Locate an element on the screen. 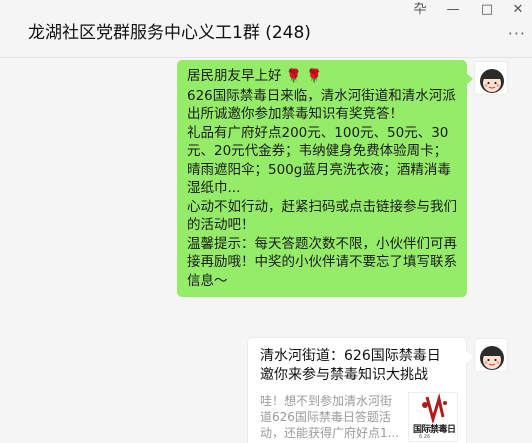  rose-emoji-icon: 🌹 🌹 is located at coordinates (304, 76).